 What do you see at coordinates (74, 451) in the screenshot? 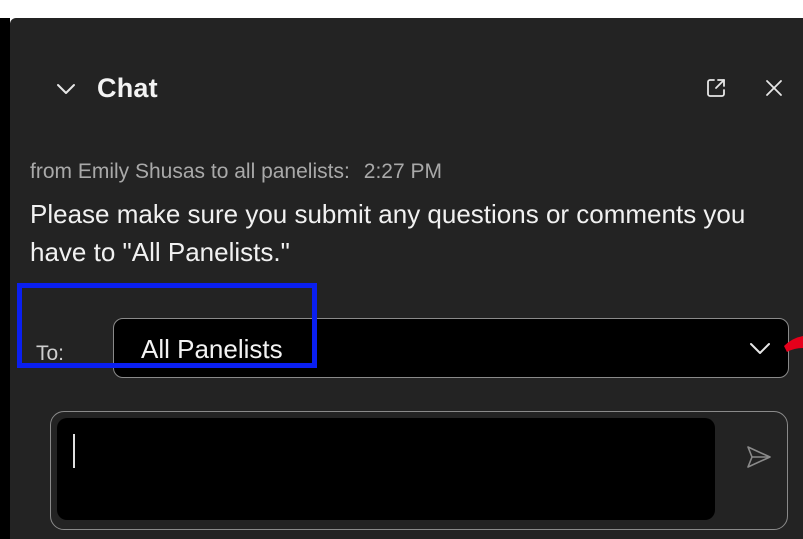
I see `text-caret` at bounding box center [74, 451].